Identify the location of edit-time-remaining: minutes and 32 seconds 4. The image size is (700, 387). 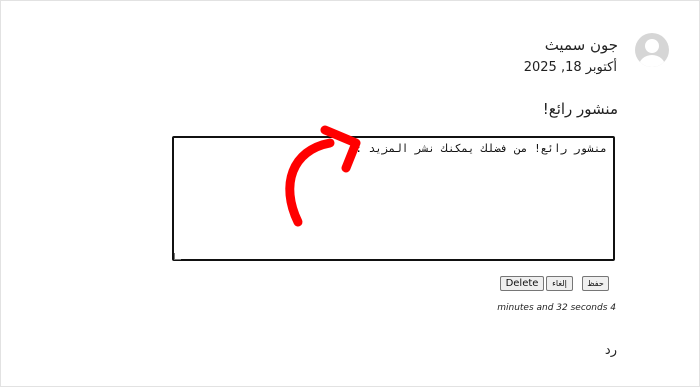
(556, 308).